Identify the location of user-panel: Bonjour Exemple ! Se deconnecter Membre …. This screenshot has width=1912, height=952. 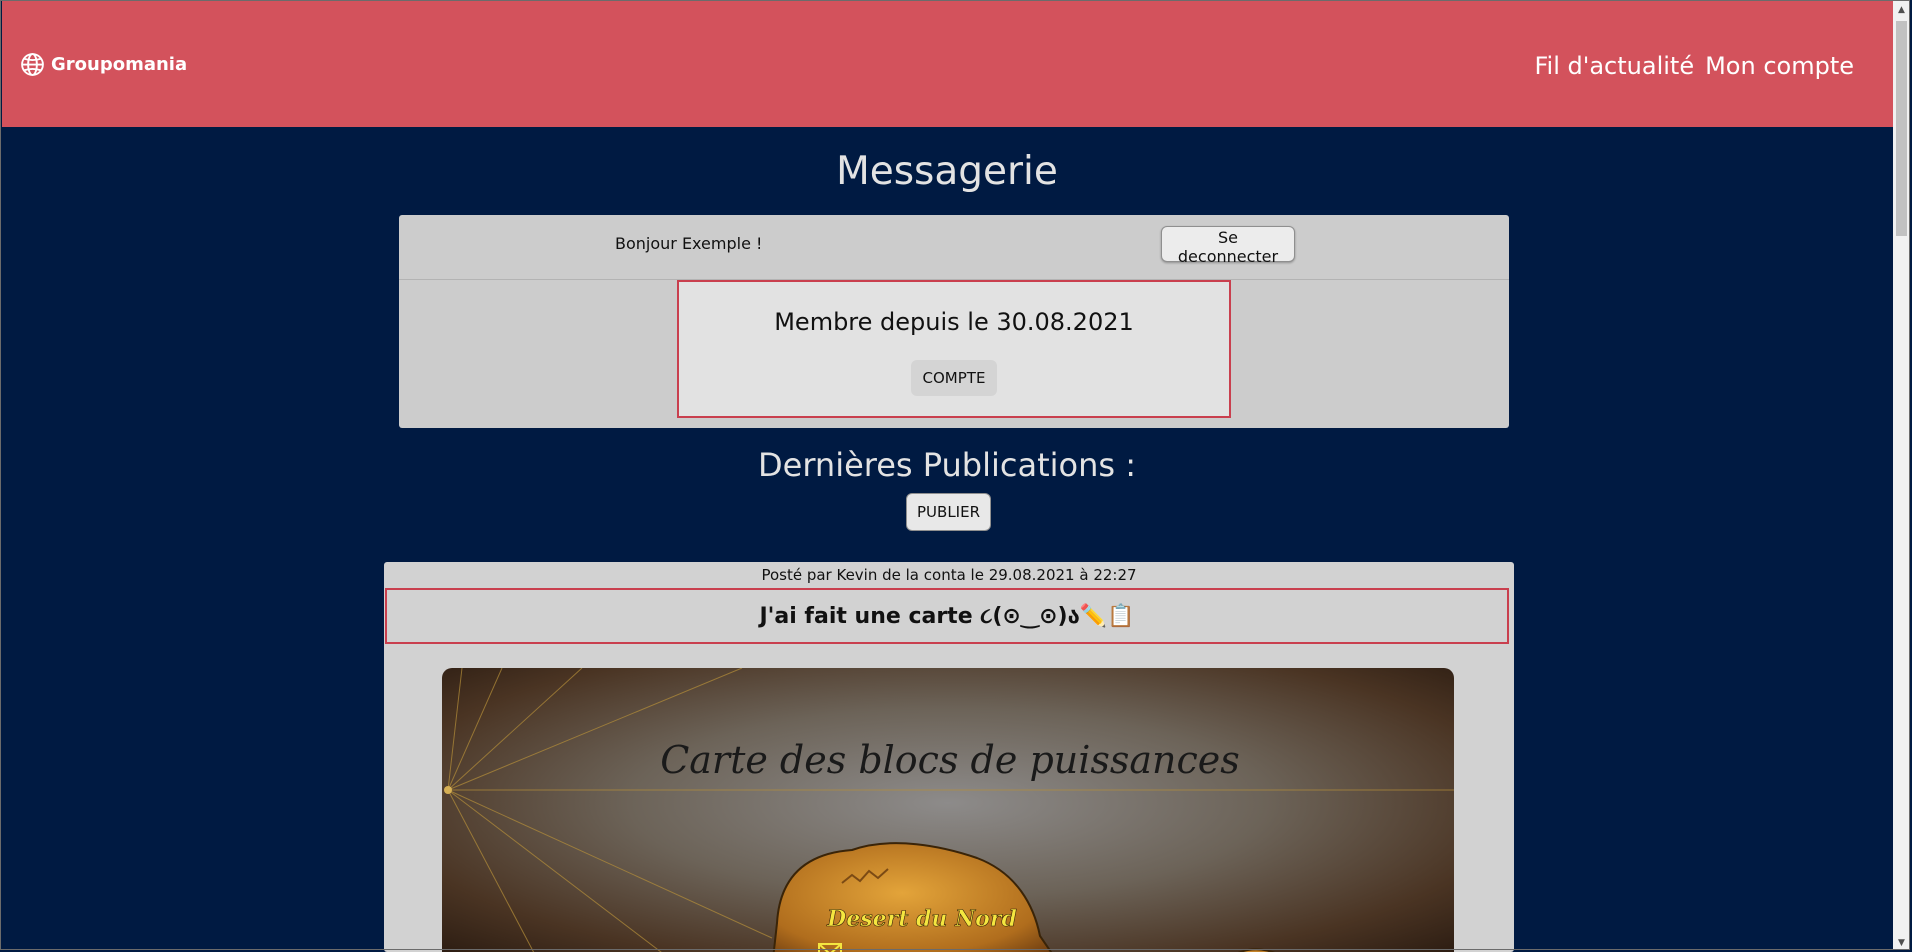
(954, 321).